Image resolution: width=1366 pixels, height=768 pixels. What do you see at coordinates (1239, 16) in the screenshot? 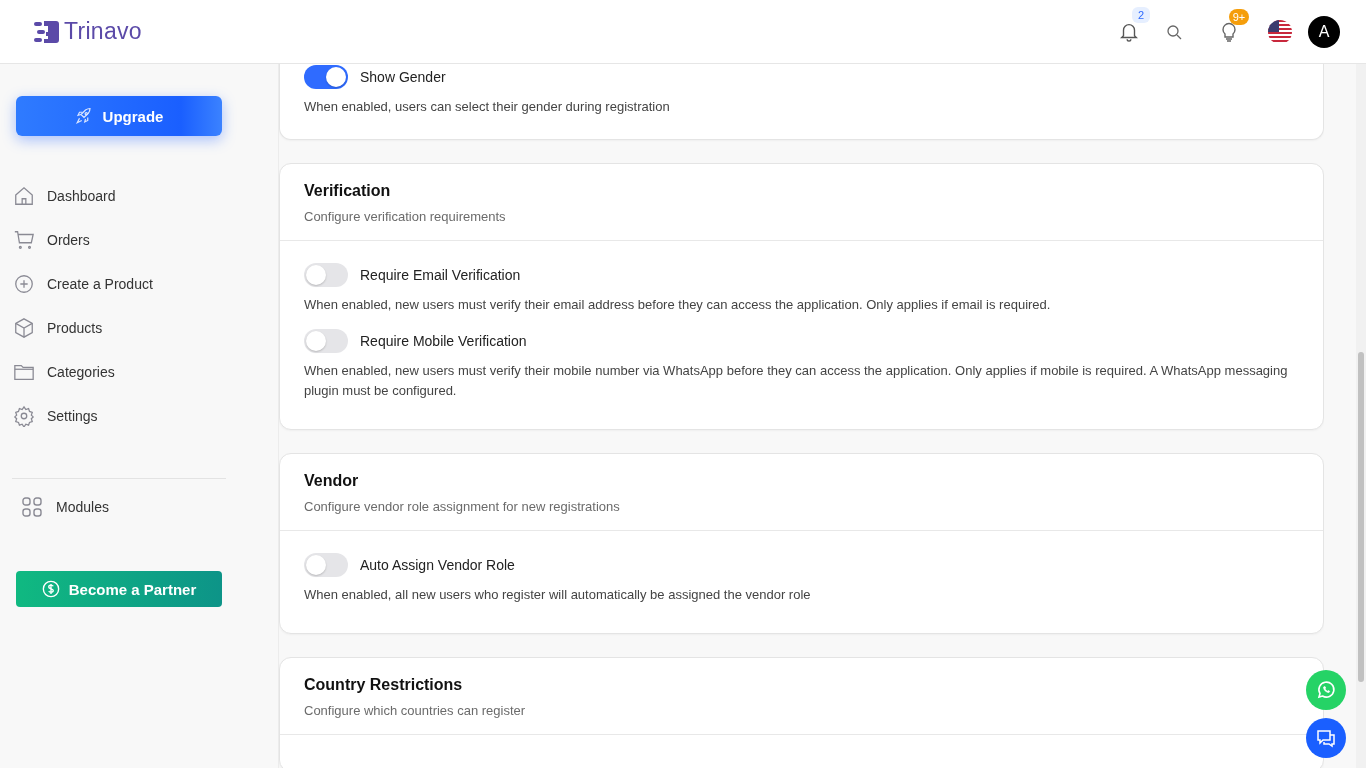
I see `tips-count: 9+` at bounding box center [1239, 16].